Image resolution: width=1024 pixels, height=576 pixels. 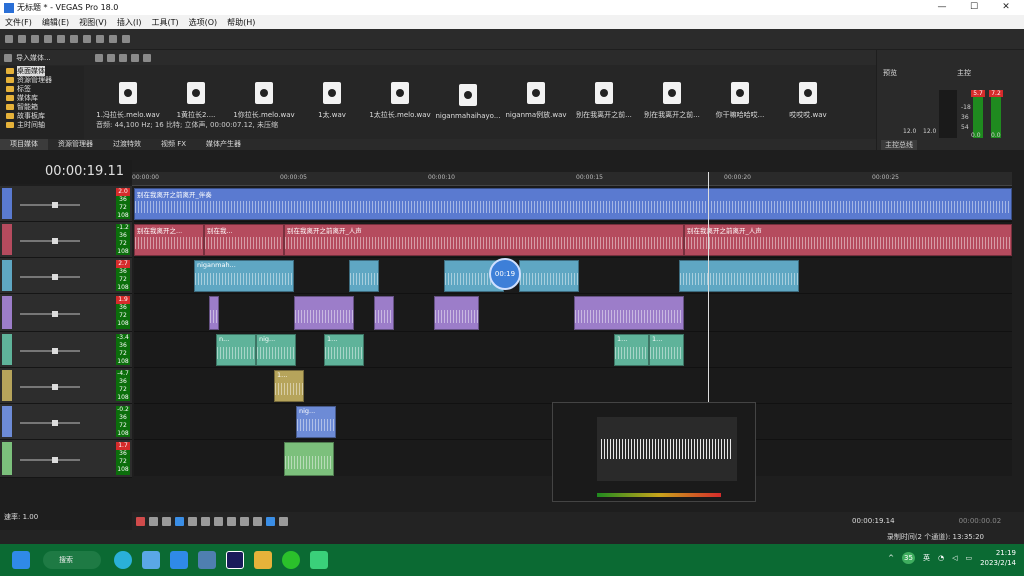 What do you see at coordinates (151, 560) in the screenshot?
I see `camera-app-icon` at bounding box center [151, 560].